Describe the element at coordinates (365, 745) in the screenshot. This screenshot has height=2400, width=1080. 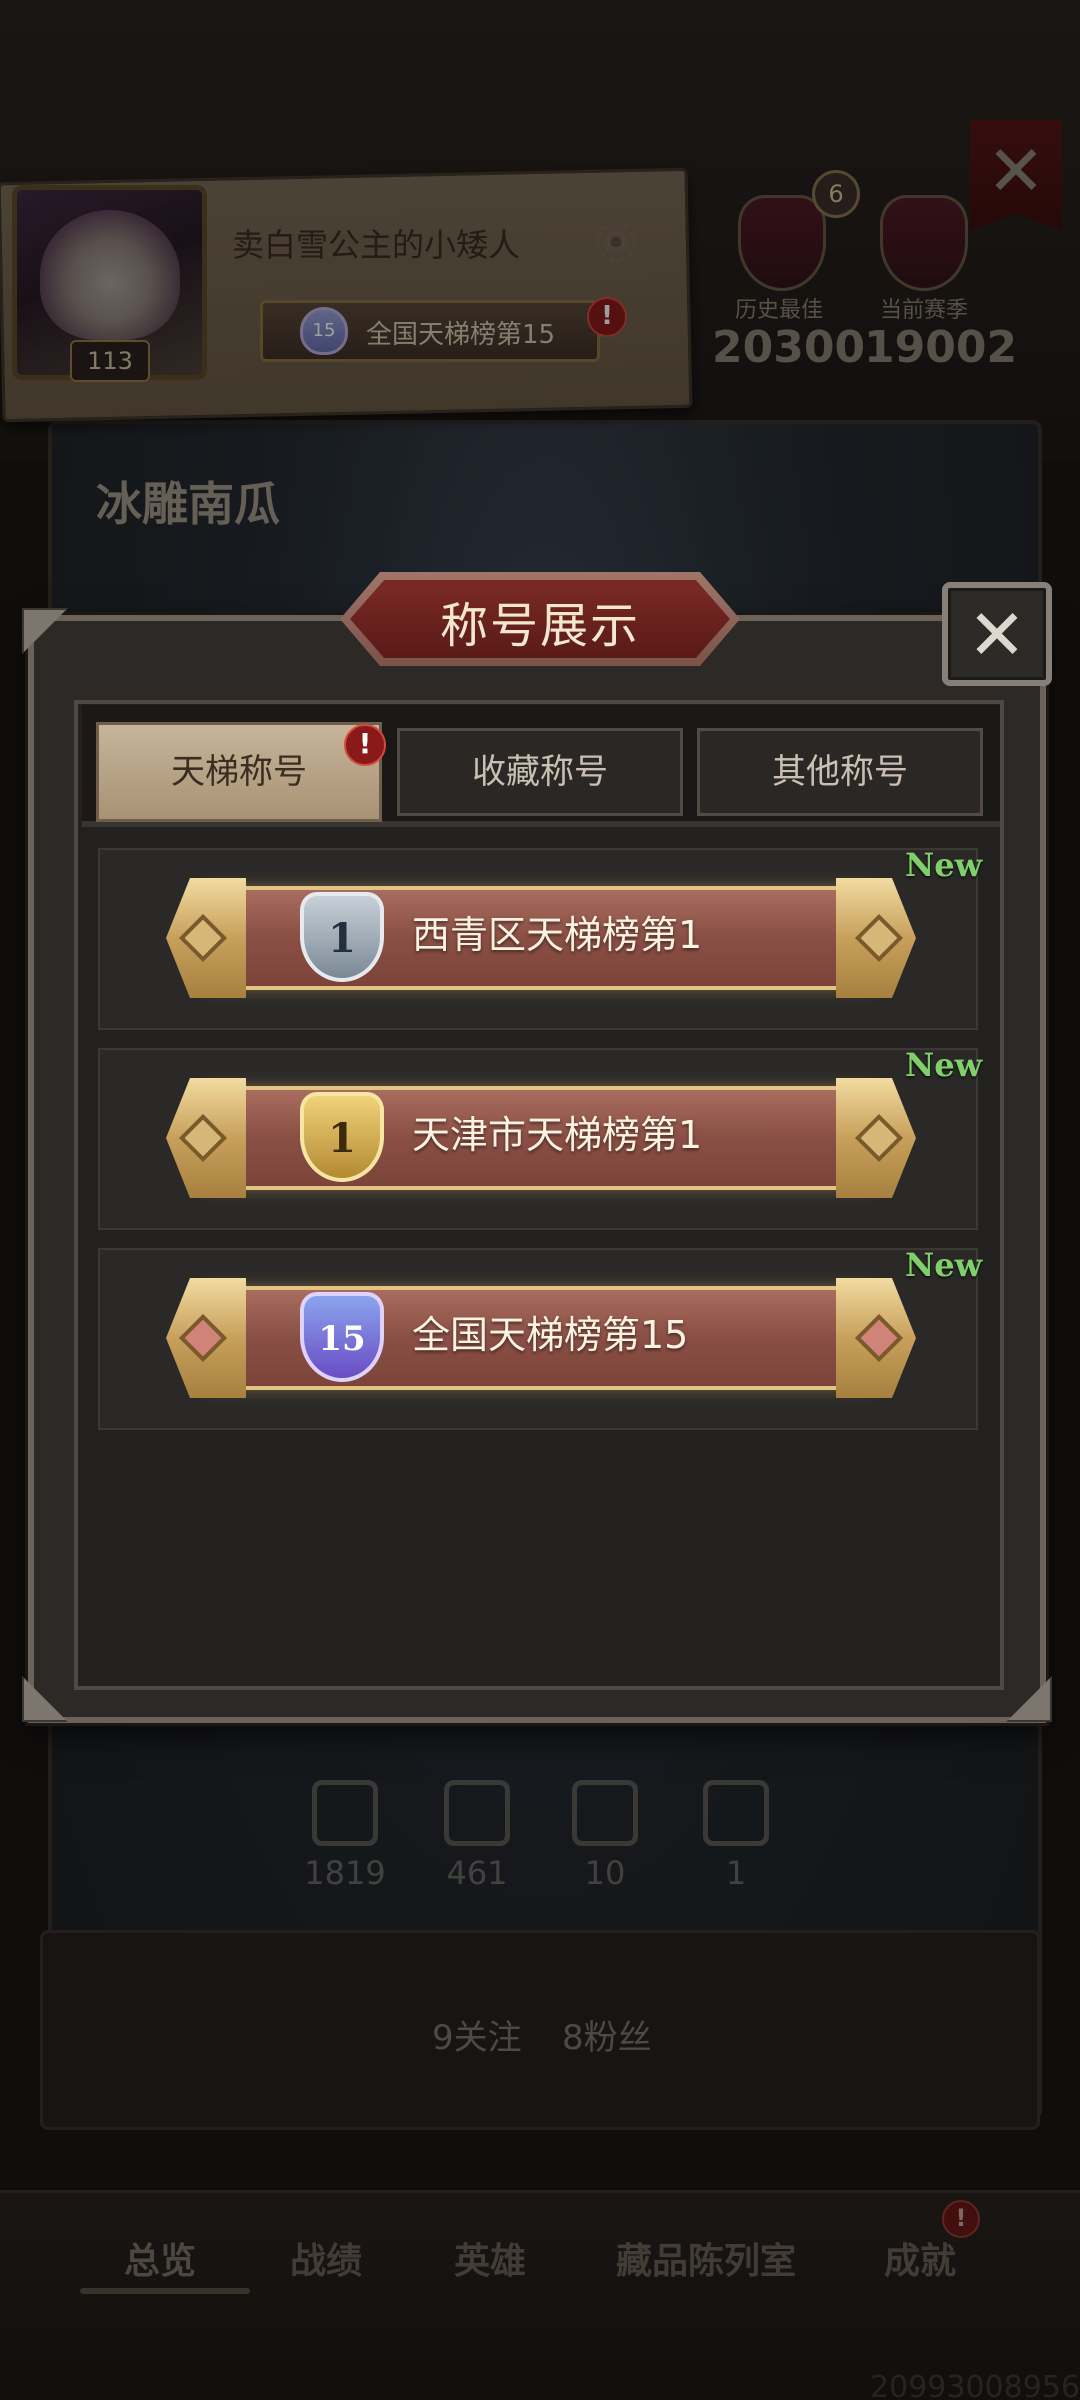
I see `alert-badge: !` at that location.